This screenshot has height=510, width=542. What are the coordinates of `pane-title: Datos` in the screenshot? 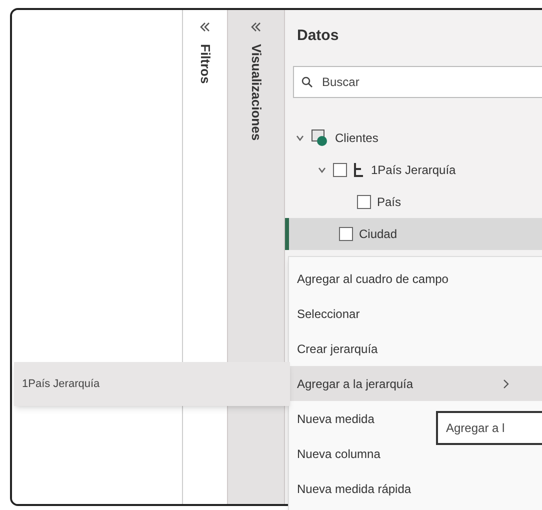 It's located at (318, 36).